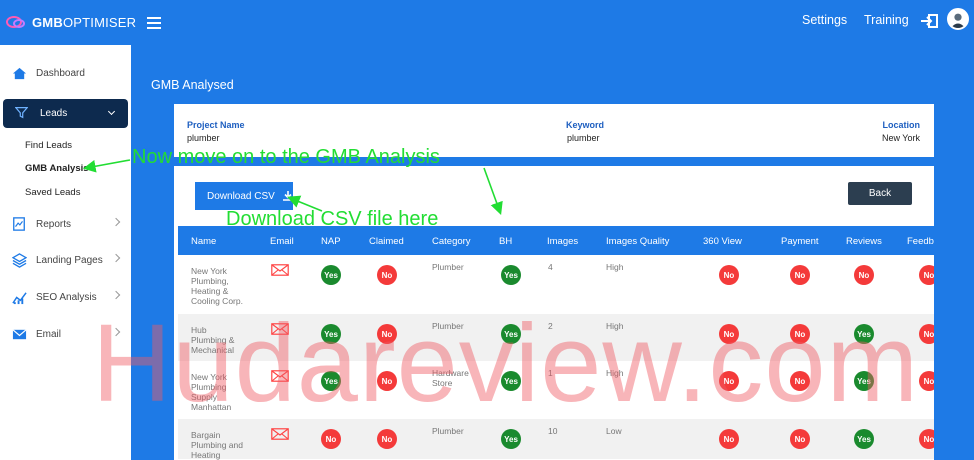  Describe the element at coordinates (886, 20) in the screenshot. I see `nav-training-link: Training` at that location.